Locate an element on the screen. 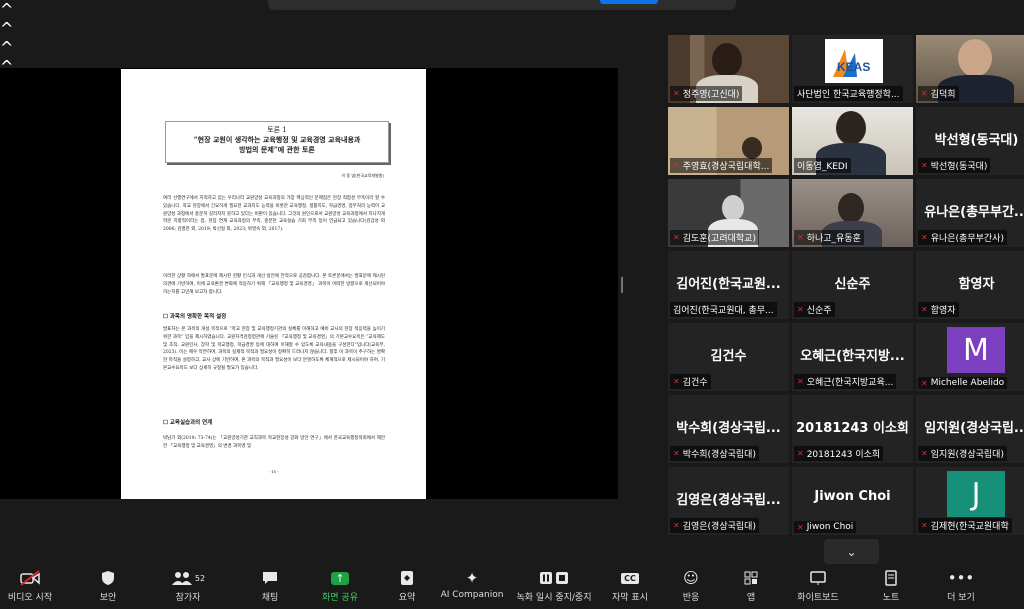  participant-name: 박선형(동국대) is located at coordinates (959, 167).